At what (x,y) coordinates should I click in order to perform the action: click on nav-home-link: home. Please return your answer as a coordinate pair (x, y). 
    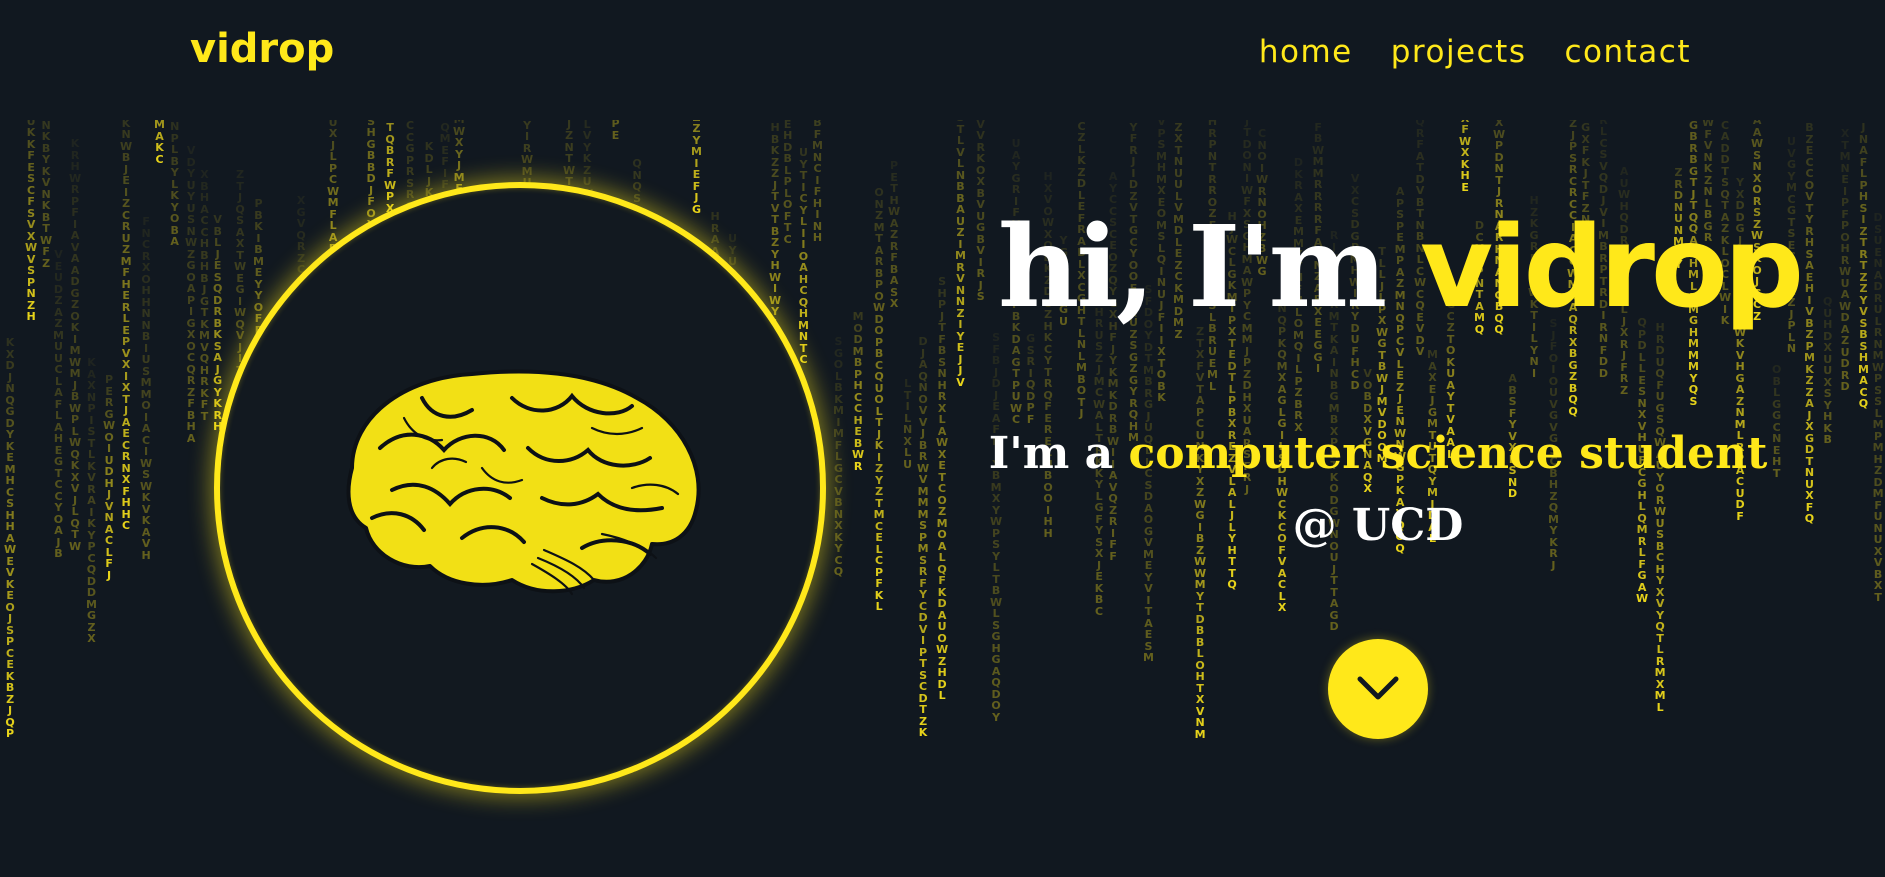
    Looking at the image, I should click on (1306, 52).